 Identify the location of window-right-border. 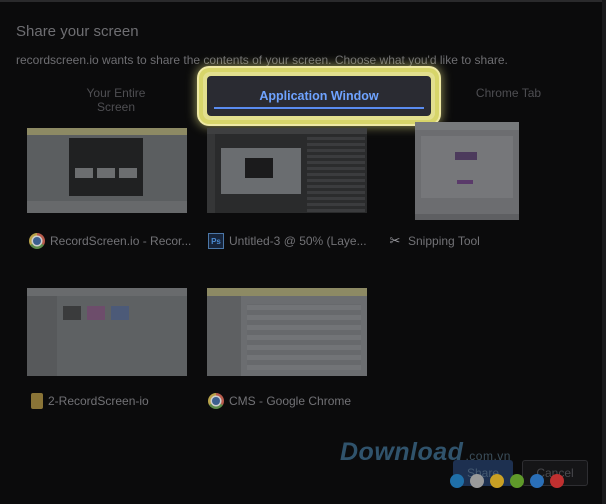
(604, 252).